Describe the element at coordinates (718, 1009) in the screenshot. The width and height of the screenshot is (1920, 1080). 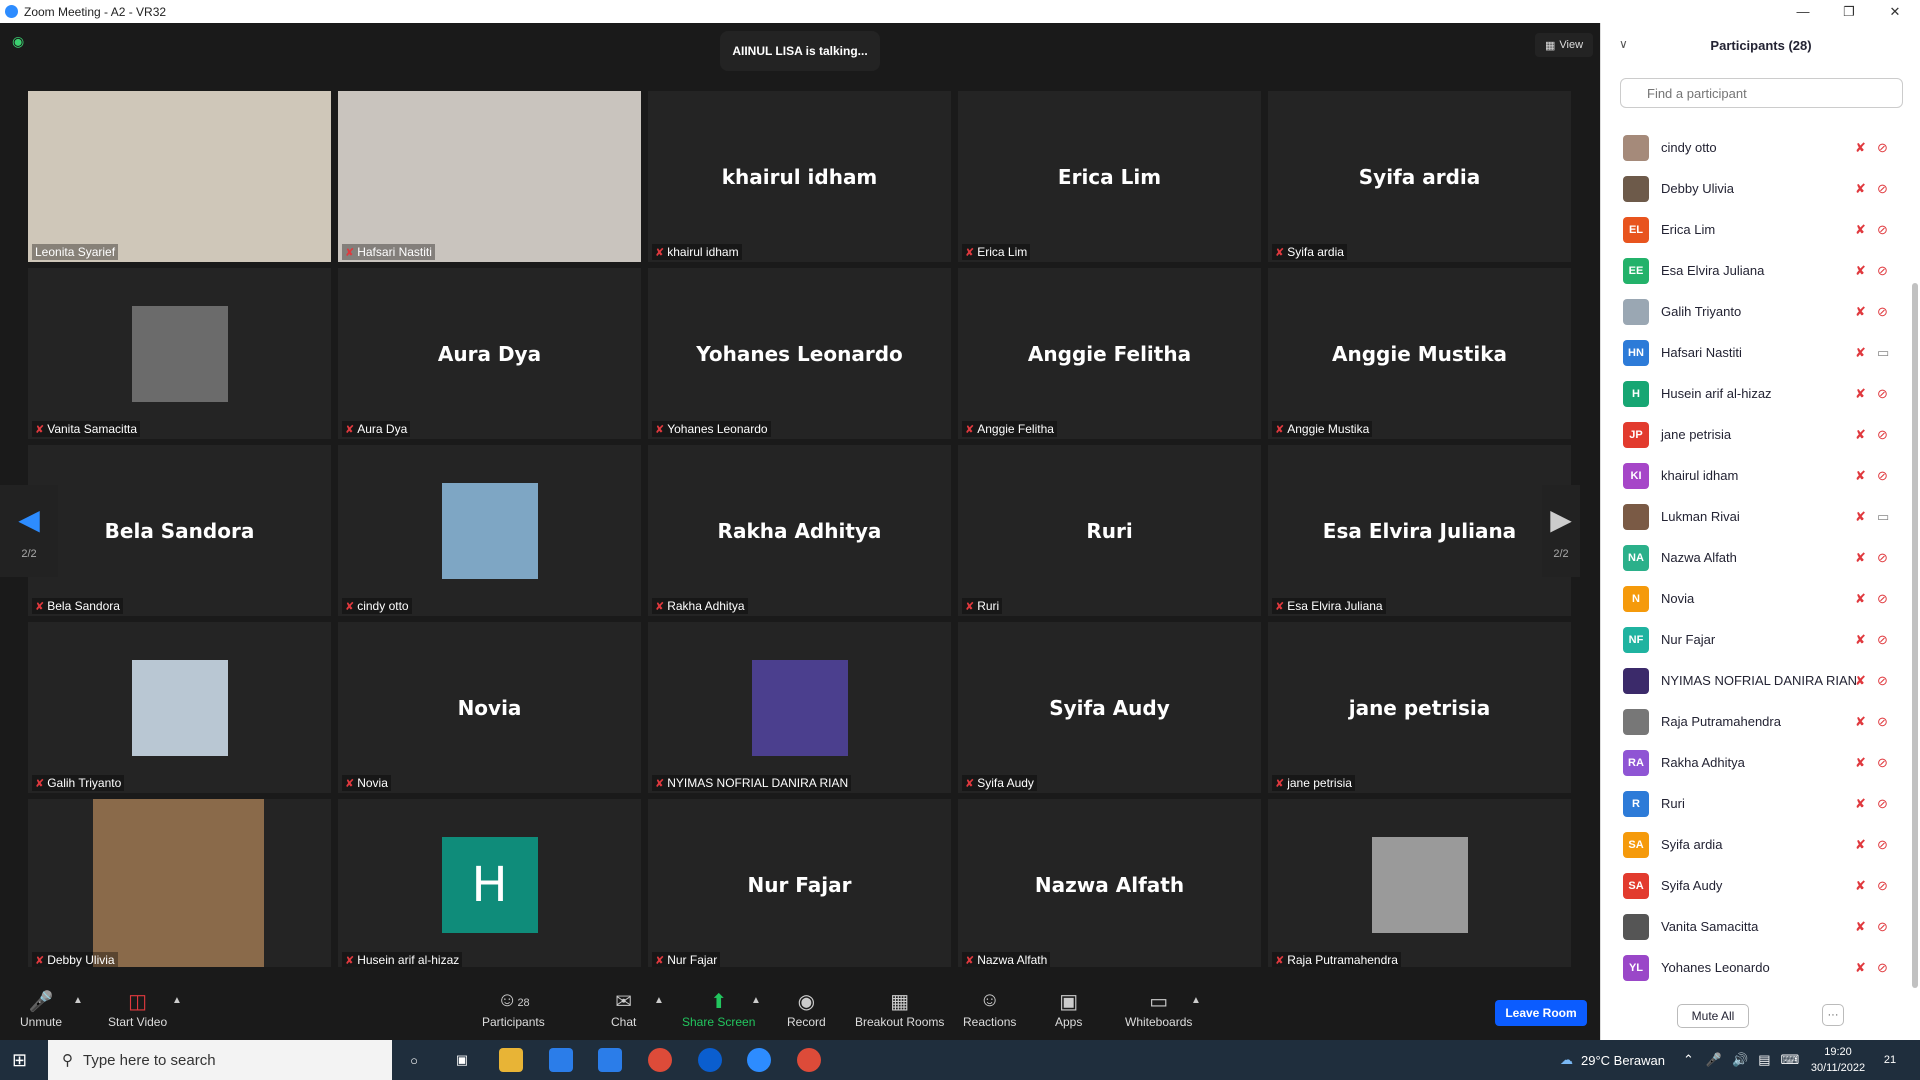
I see `share-screen-button: ⬆ Share Screen` at that location.